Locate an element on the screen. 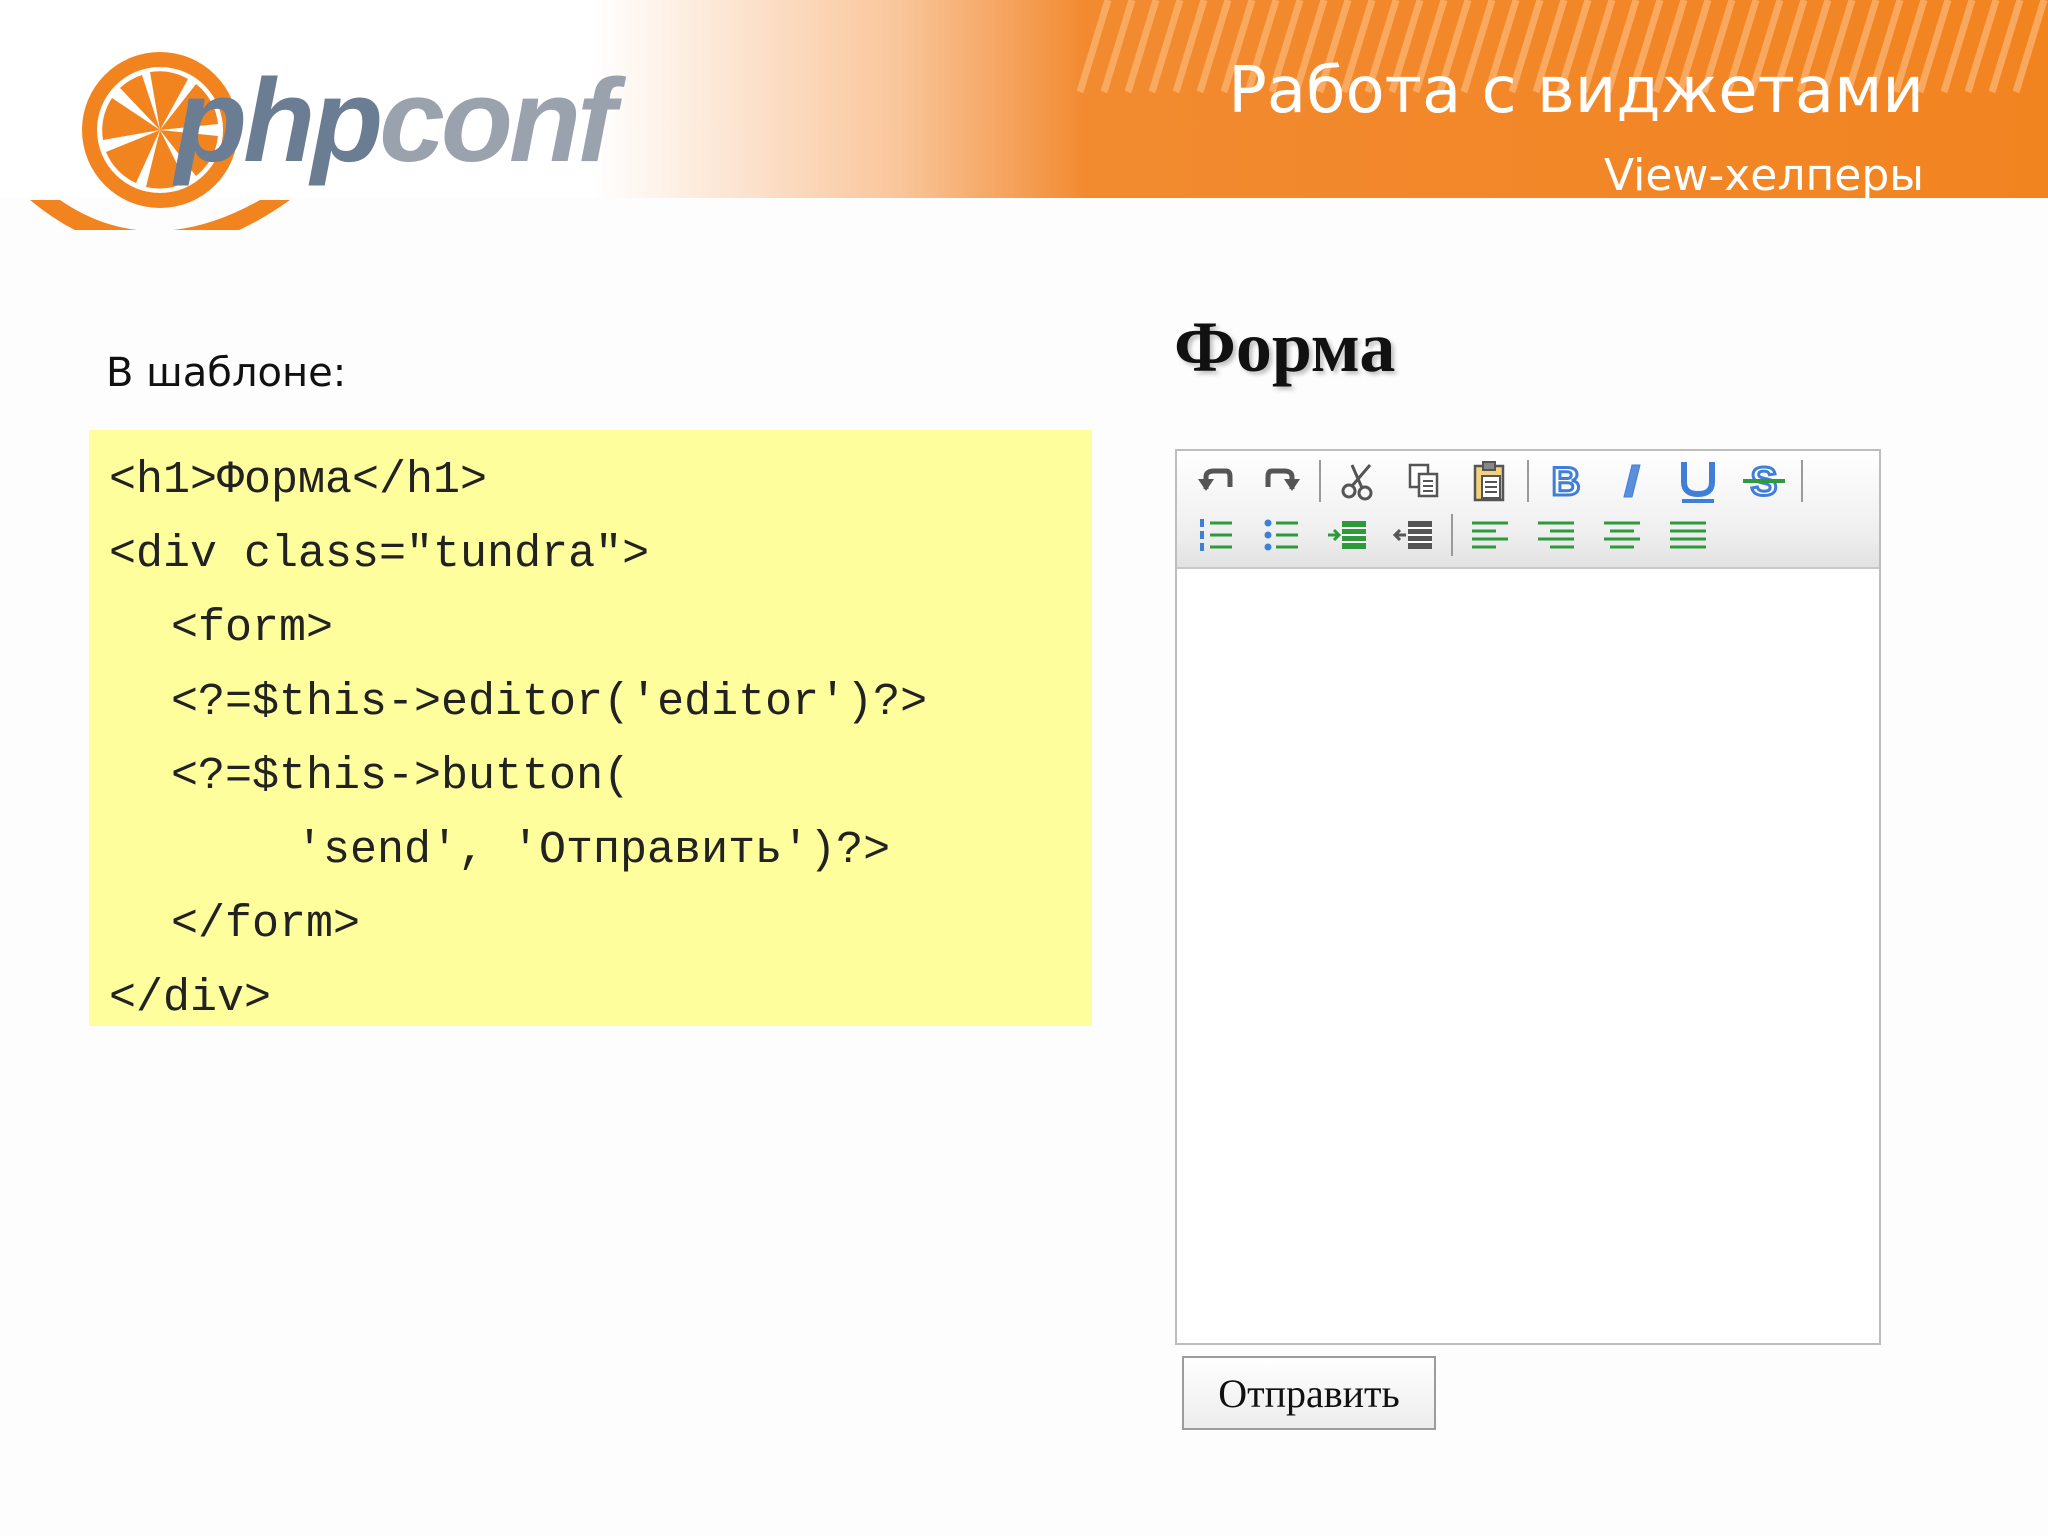 The image size is (2048, 1536). bold-icon: B is located at coordinates (1566, 481).